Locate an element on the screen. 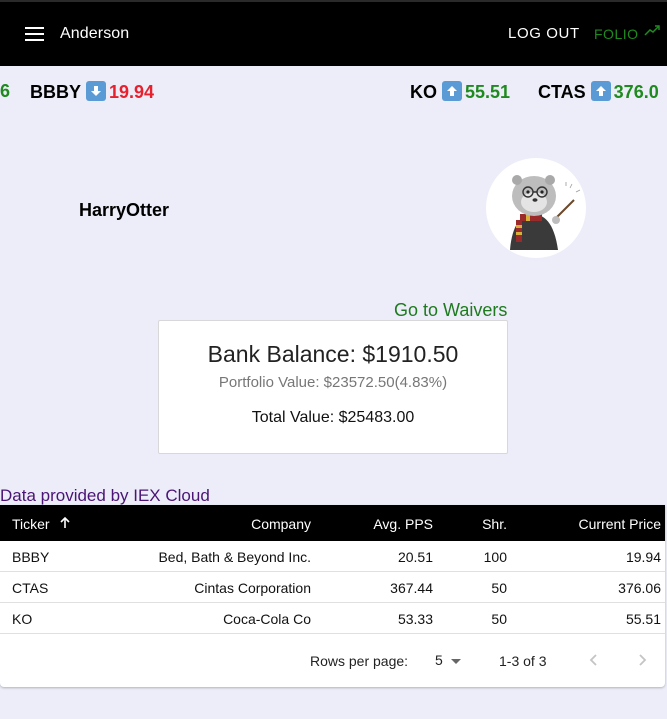 Image resolution: width=667 pixels, height=719 pixels. arrow-down-icon is located at coordinates (96, 91).